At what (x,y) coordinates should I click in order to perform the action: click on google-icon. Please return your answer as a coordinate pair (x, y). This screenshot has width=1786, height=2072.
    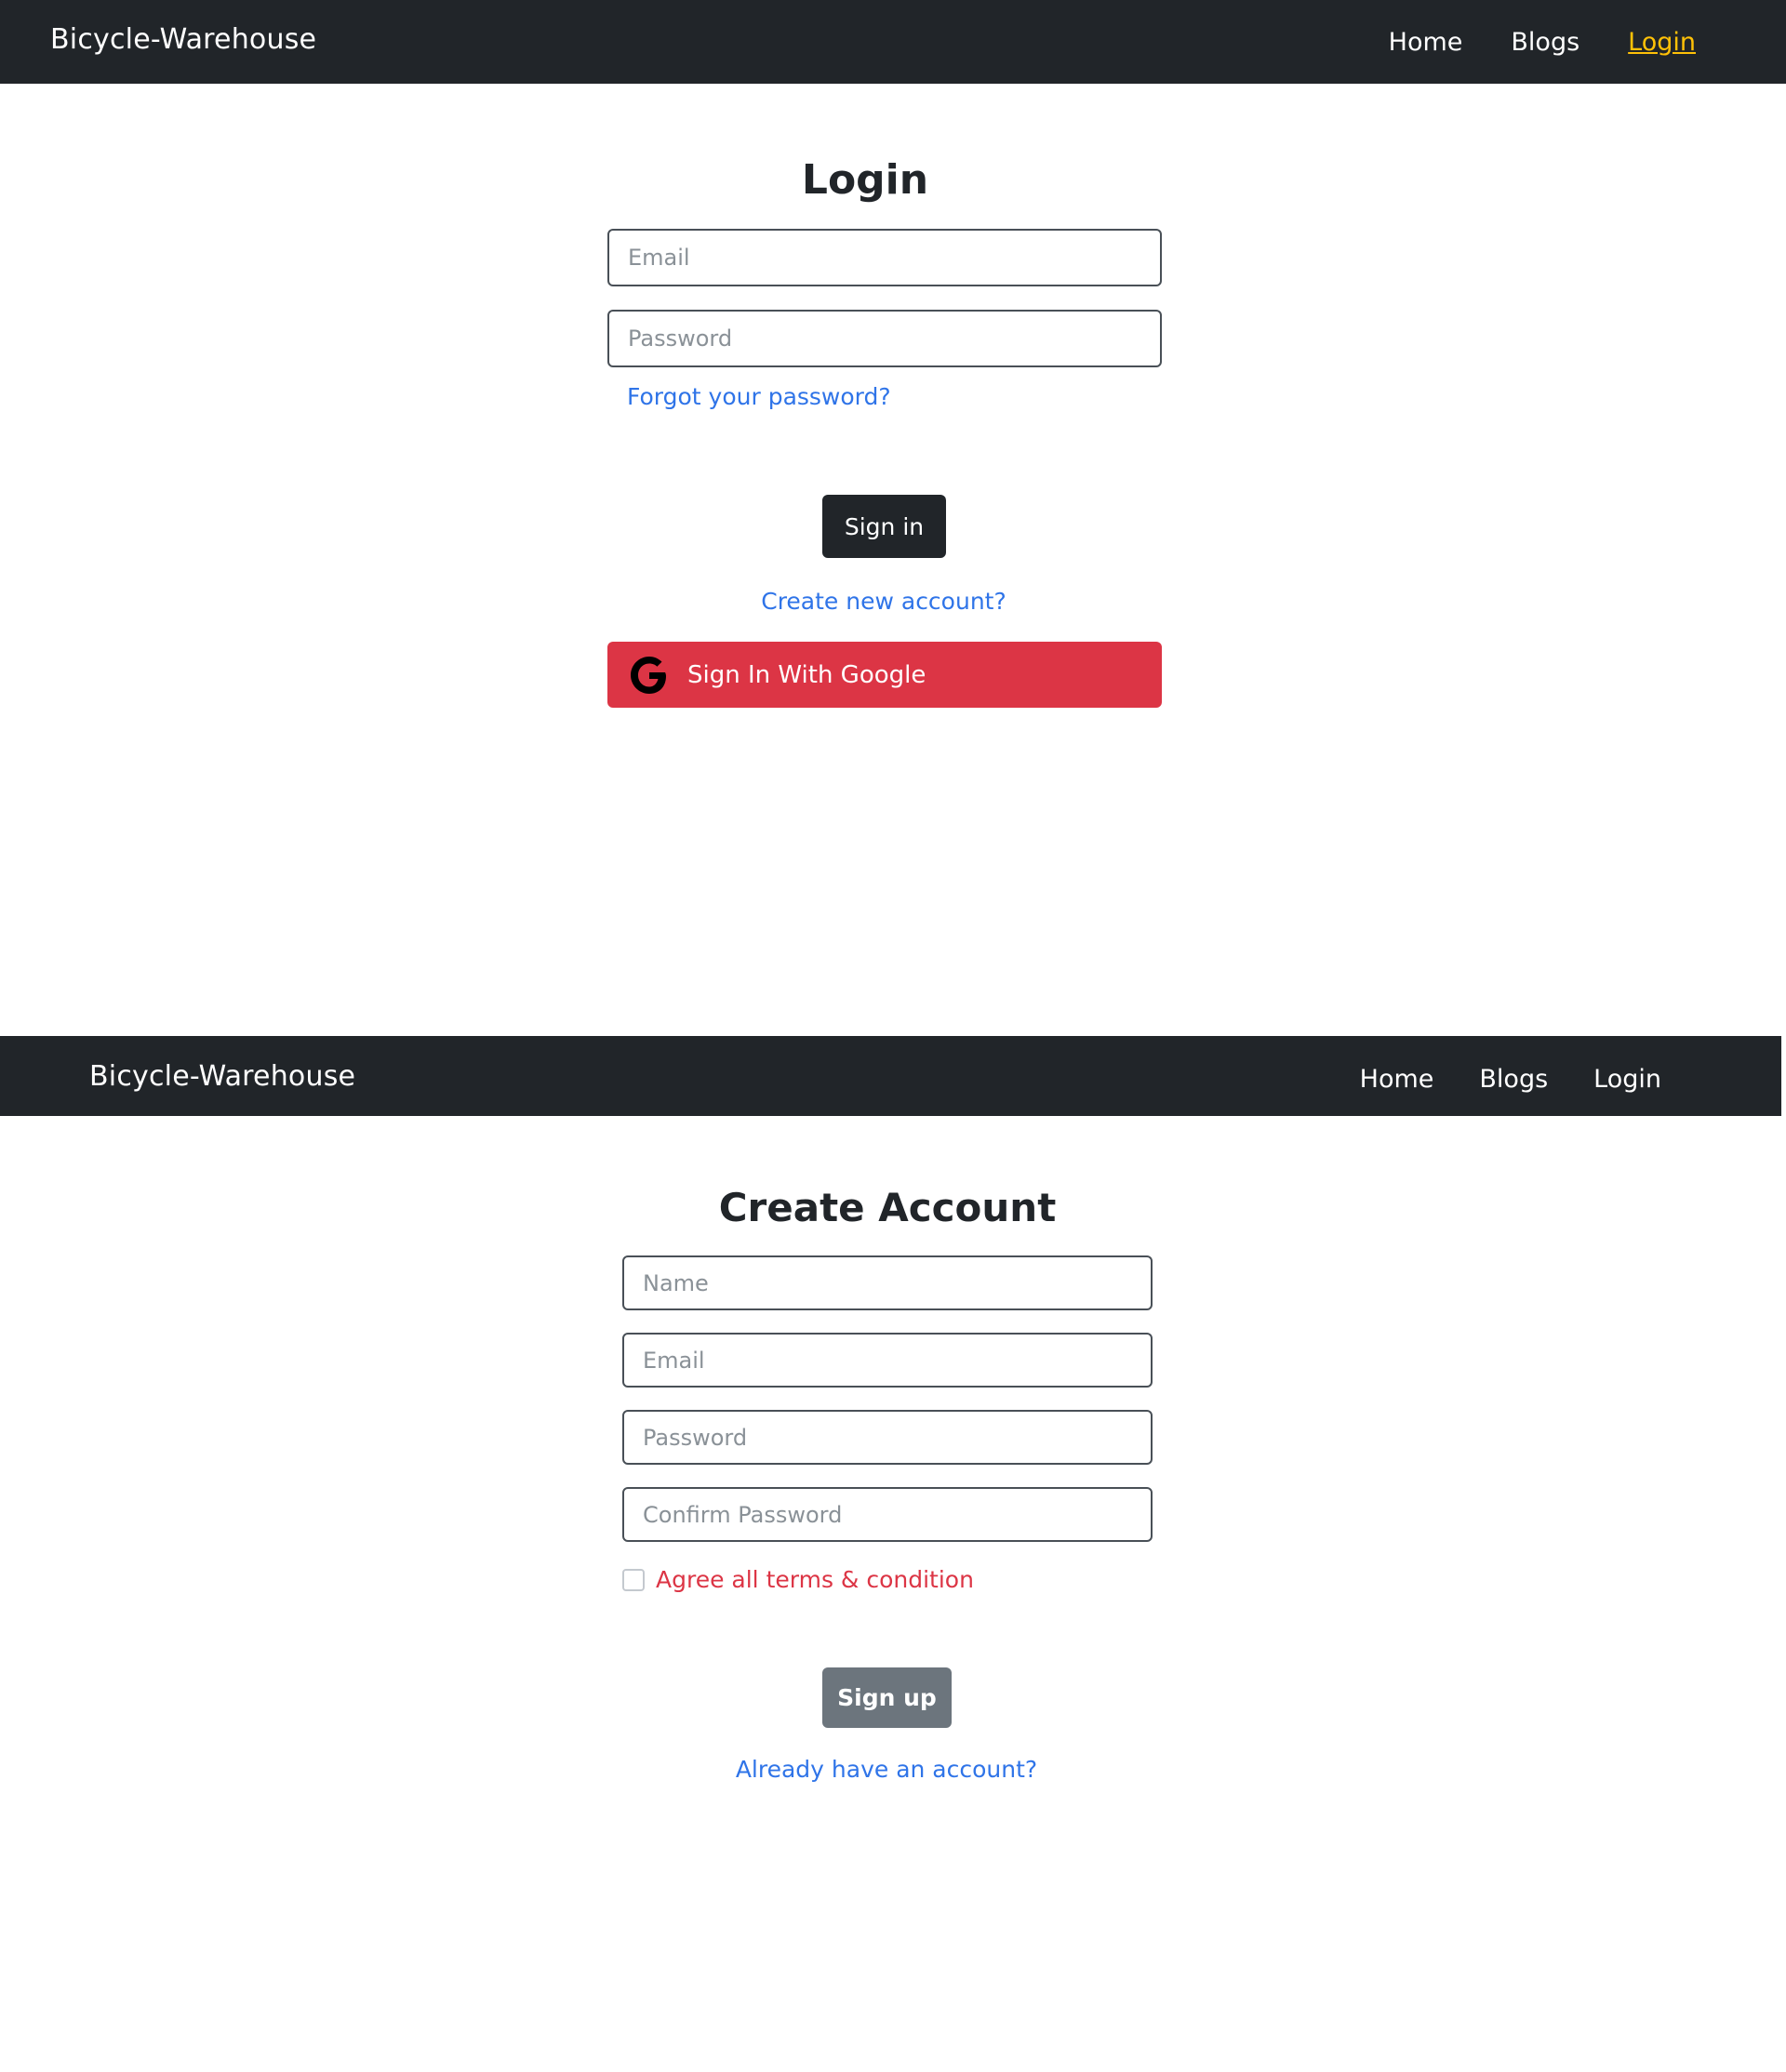
    Looking at the image, I should click on (649, 675).